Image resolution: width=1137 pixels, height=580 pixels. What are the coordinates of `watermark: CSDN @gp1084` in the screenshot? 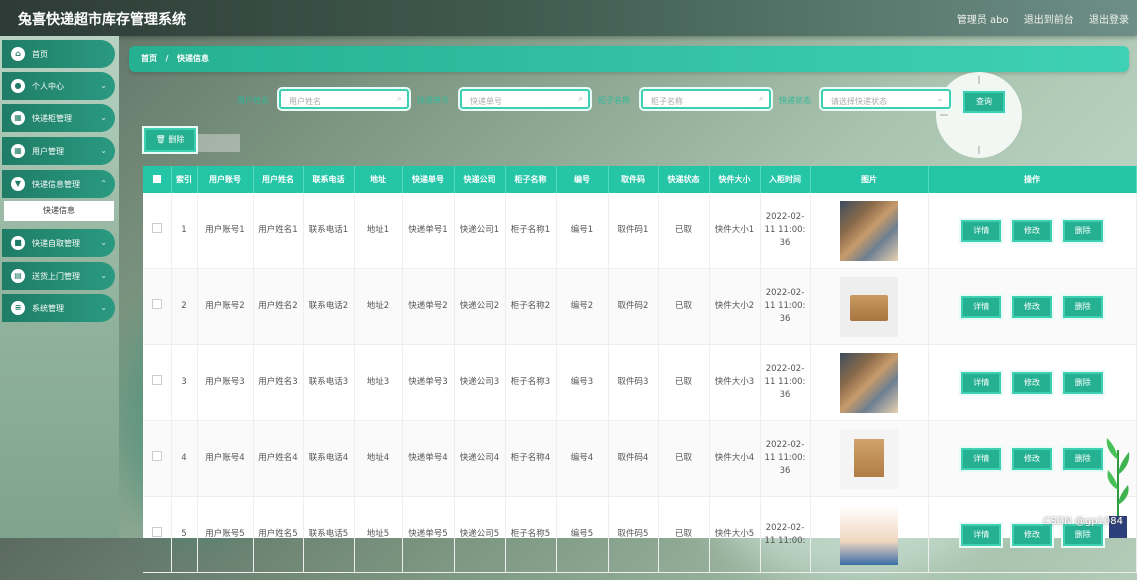 It's located at (1083, 521).